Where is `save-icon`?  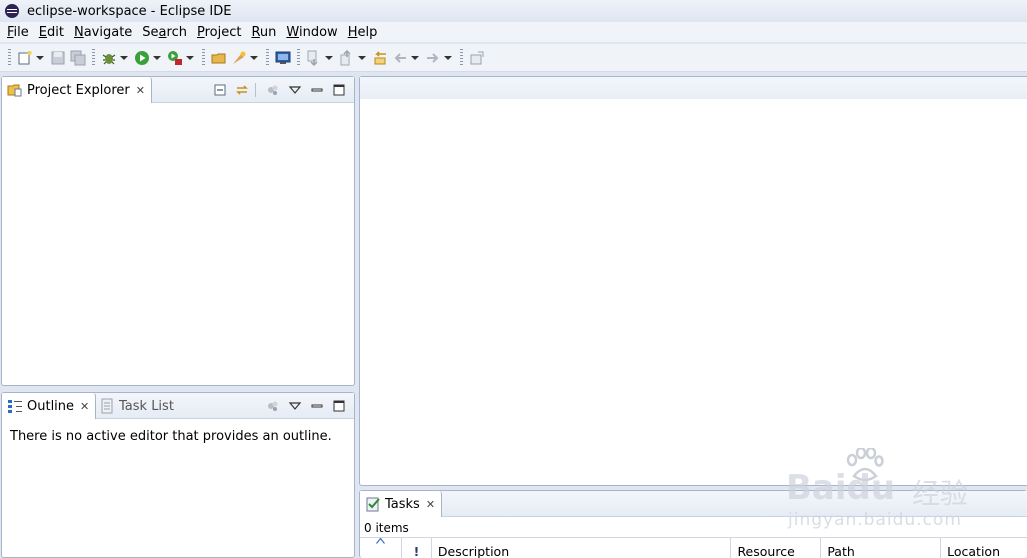
save-icon is located at coordinates (58, 58).